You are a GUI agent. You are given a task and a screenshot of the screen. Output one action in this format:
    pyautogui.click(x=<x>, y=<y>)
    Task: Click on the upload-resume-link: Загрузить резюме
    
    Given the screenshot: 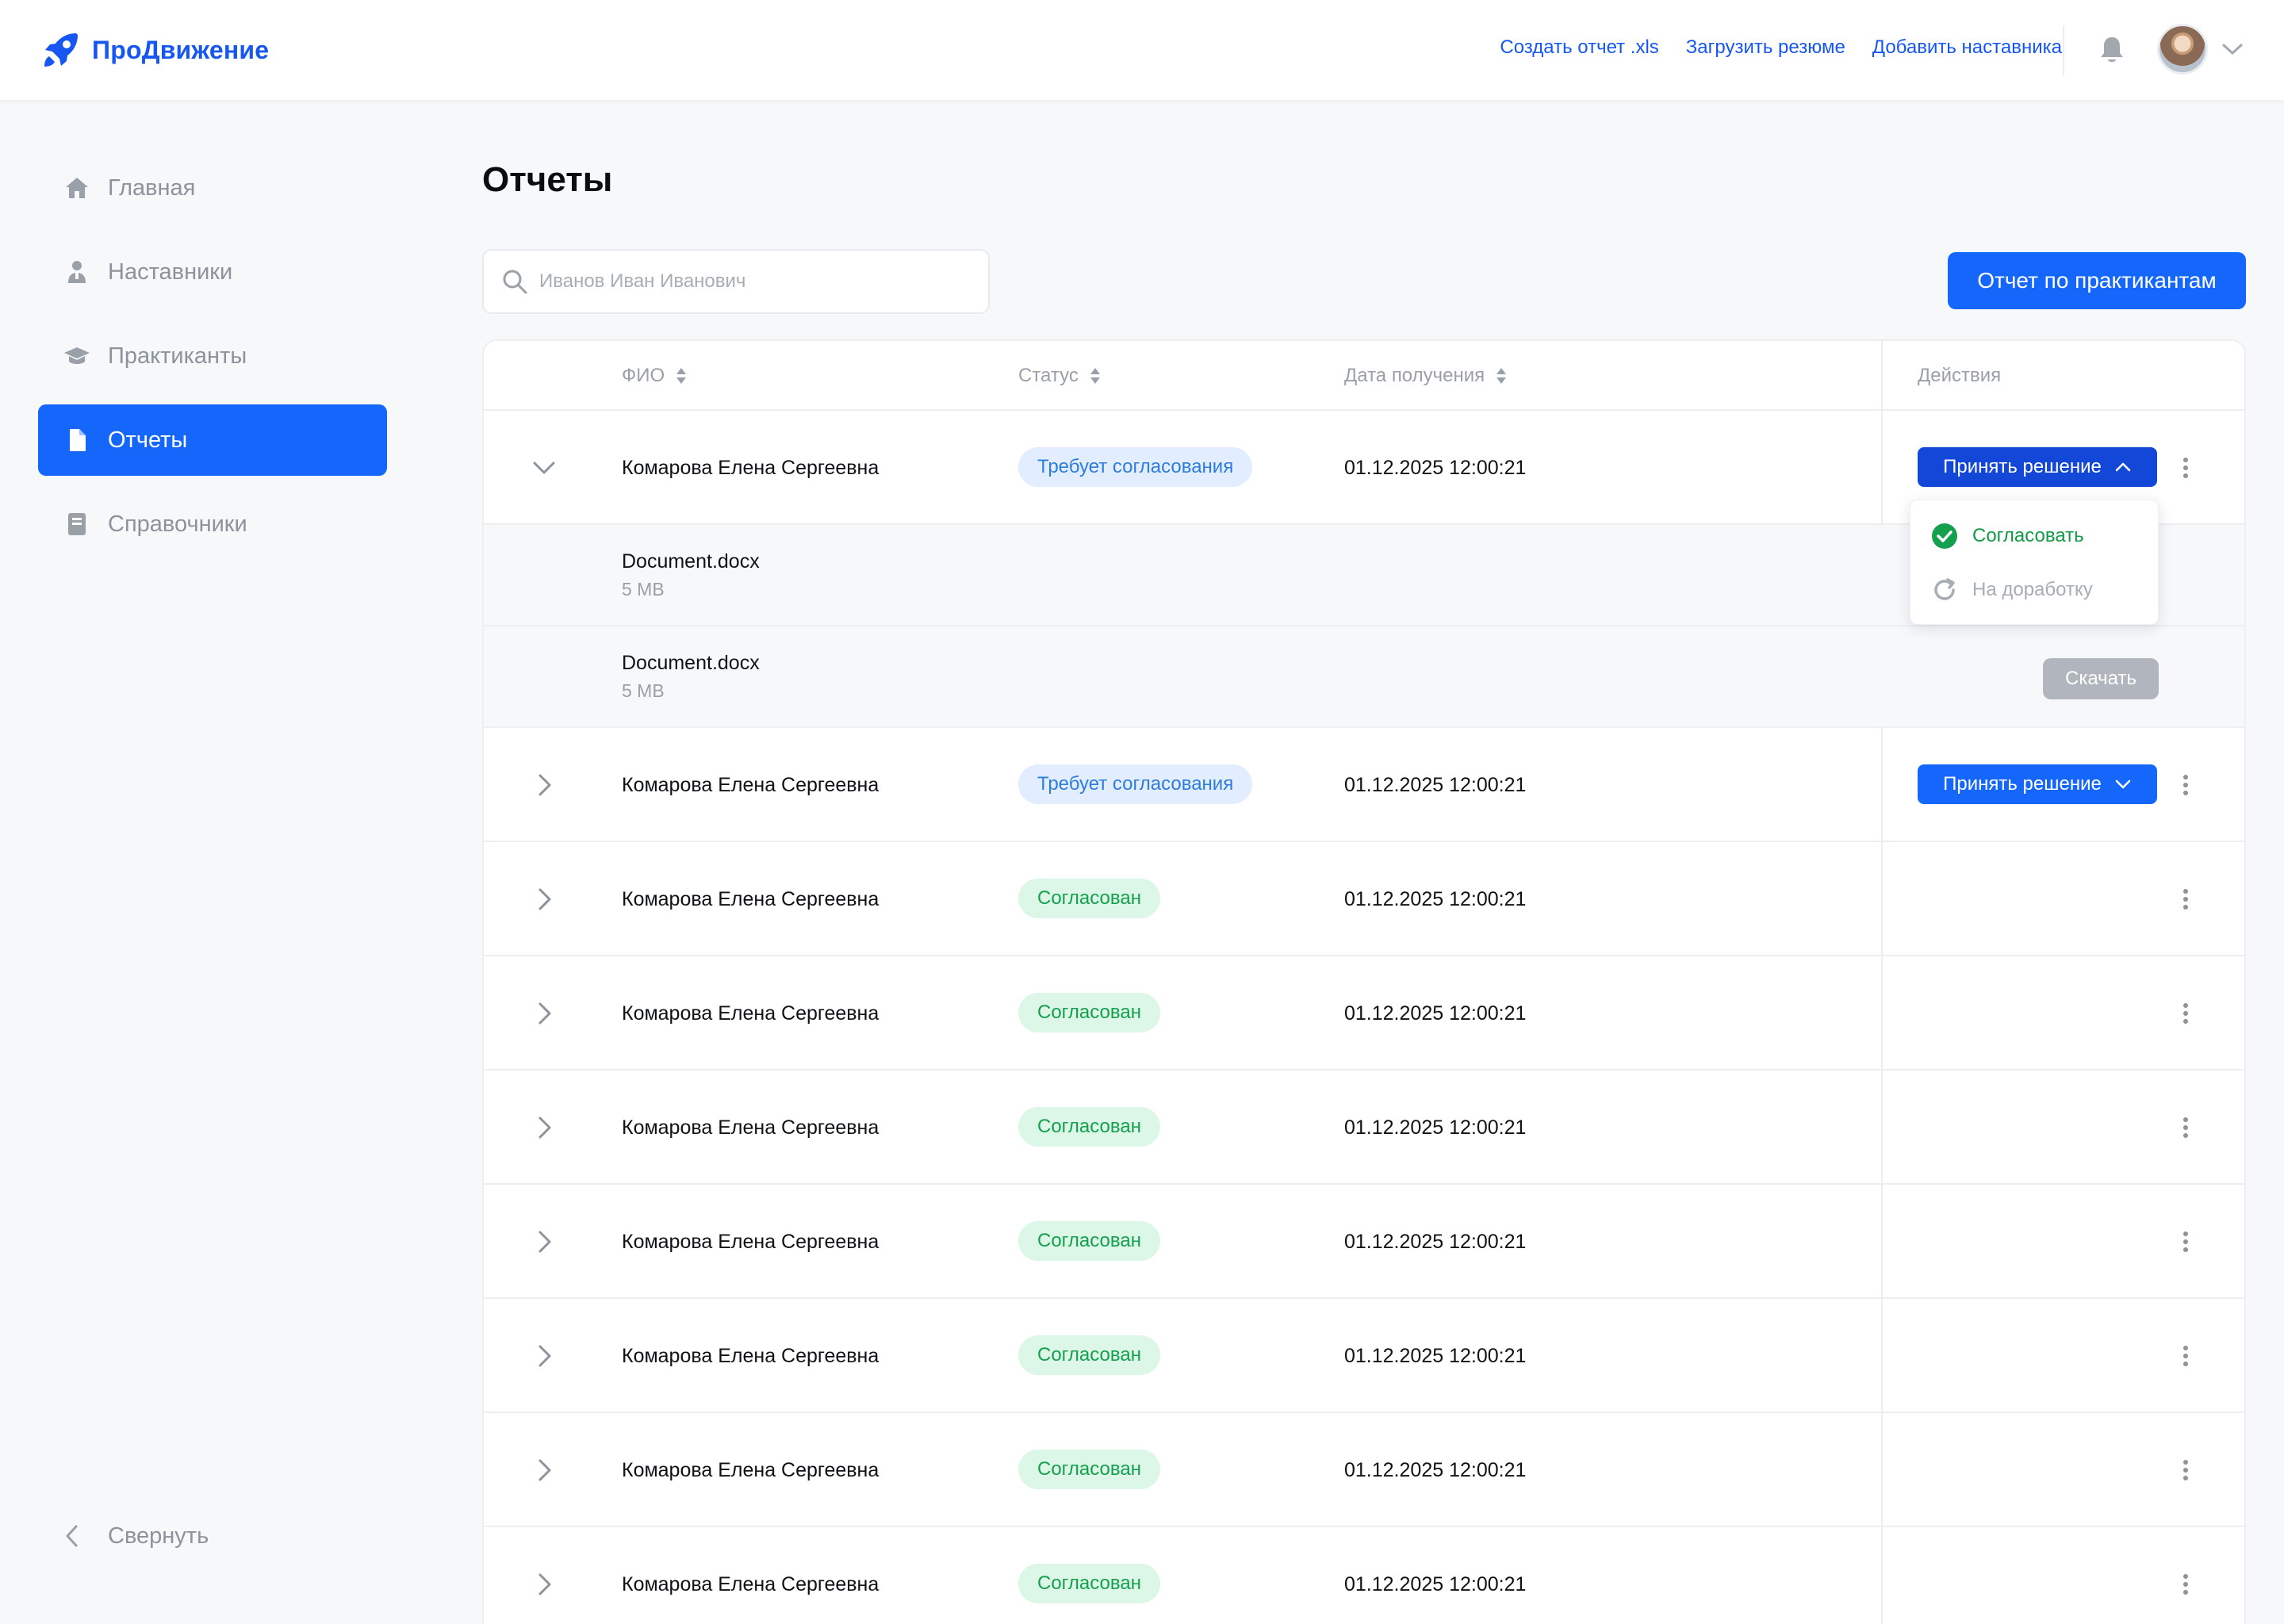 What is the action you would take?
    pyautogui.click(x=1765, y=47)
    